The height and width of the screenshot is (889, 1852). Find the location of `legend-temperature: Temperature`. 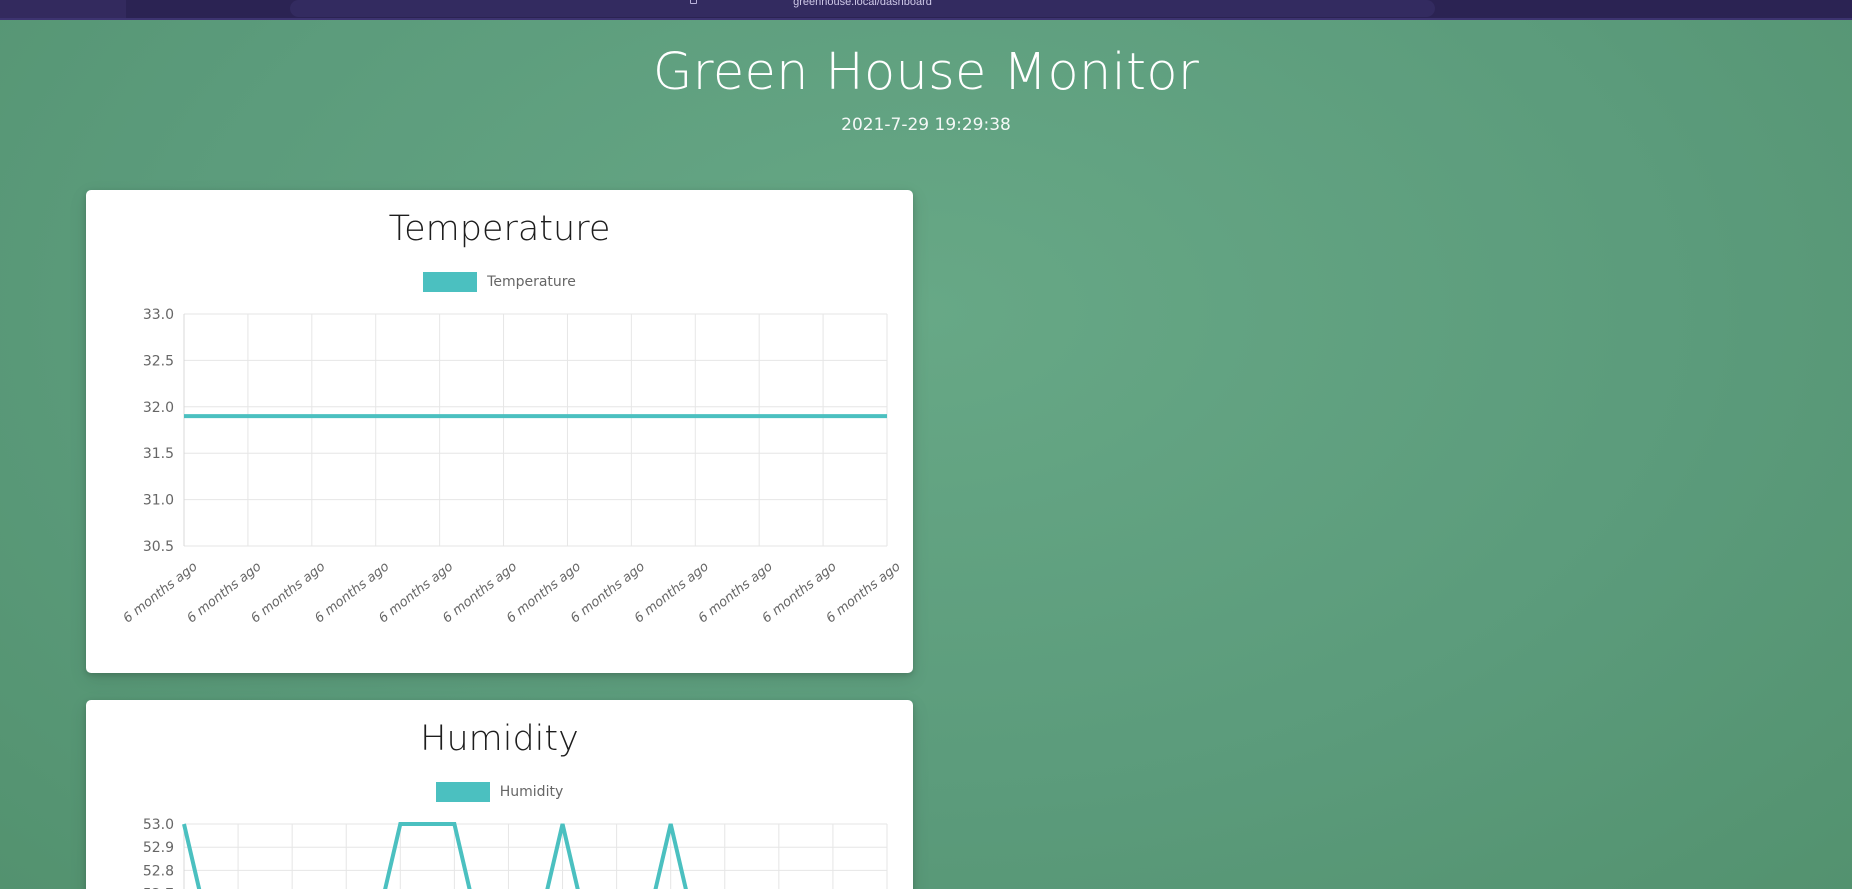

legend-temperature: Temperature is located at coordinates (499, 282).